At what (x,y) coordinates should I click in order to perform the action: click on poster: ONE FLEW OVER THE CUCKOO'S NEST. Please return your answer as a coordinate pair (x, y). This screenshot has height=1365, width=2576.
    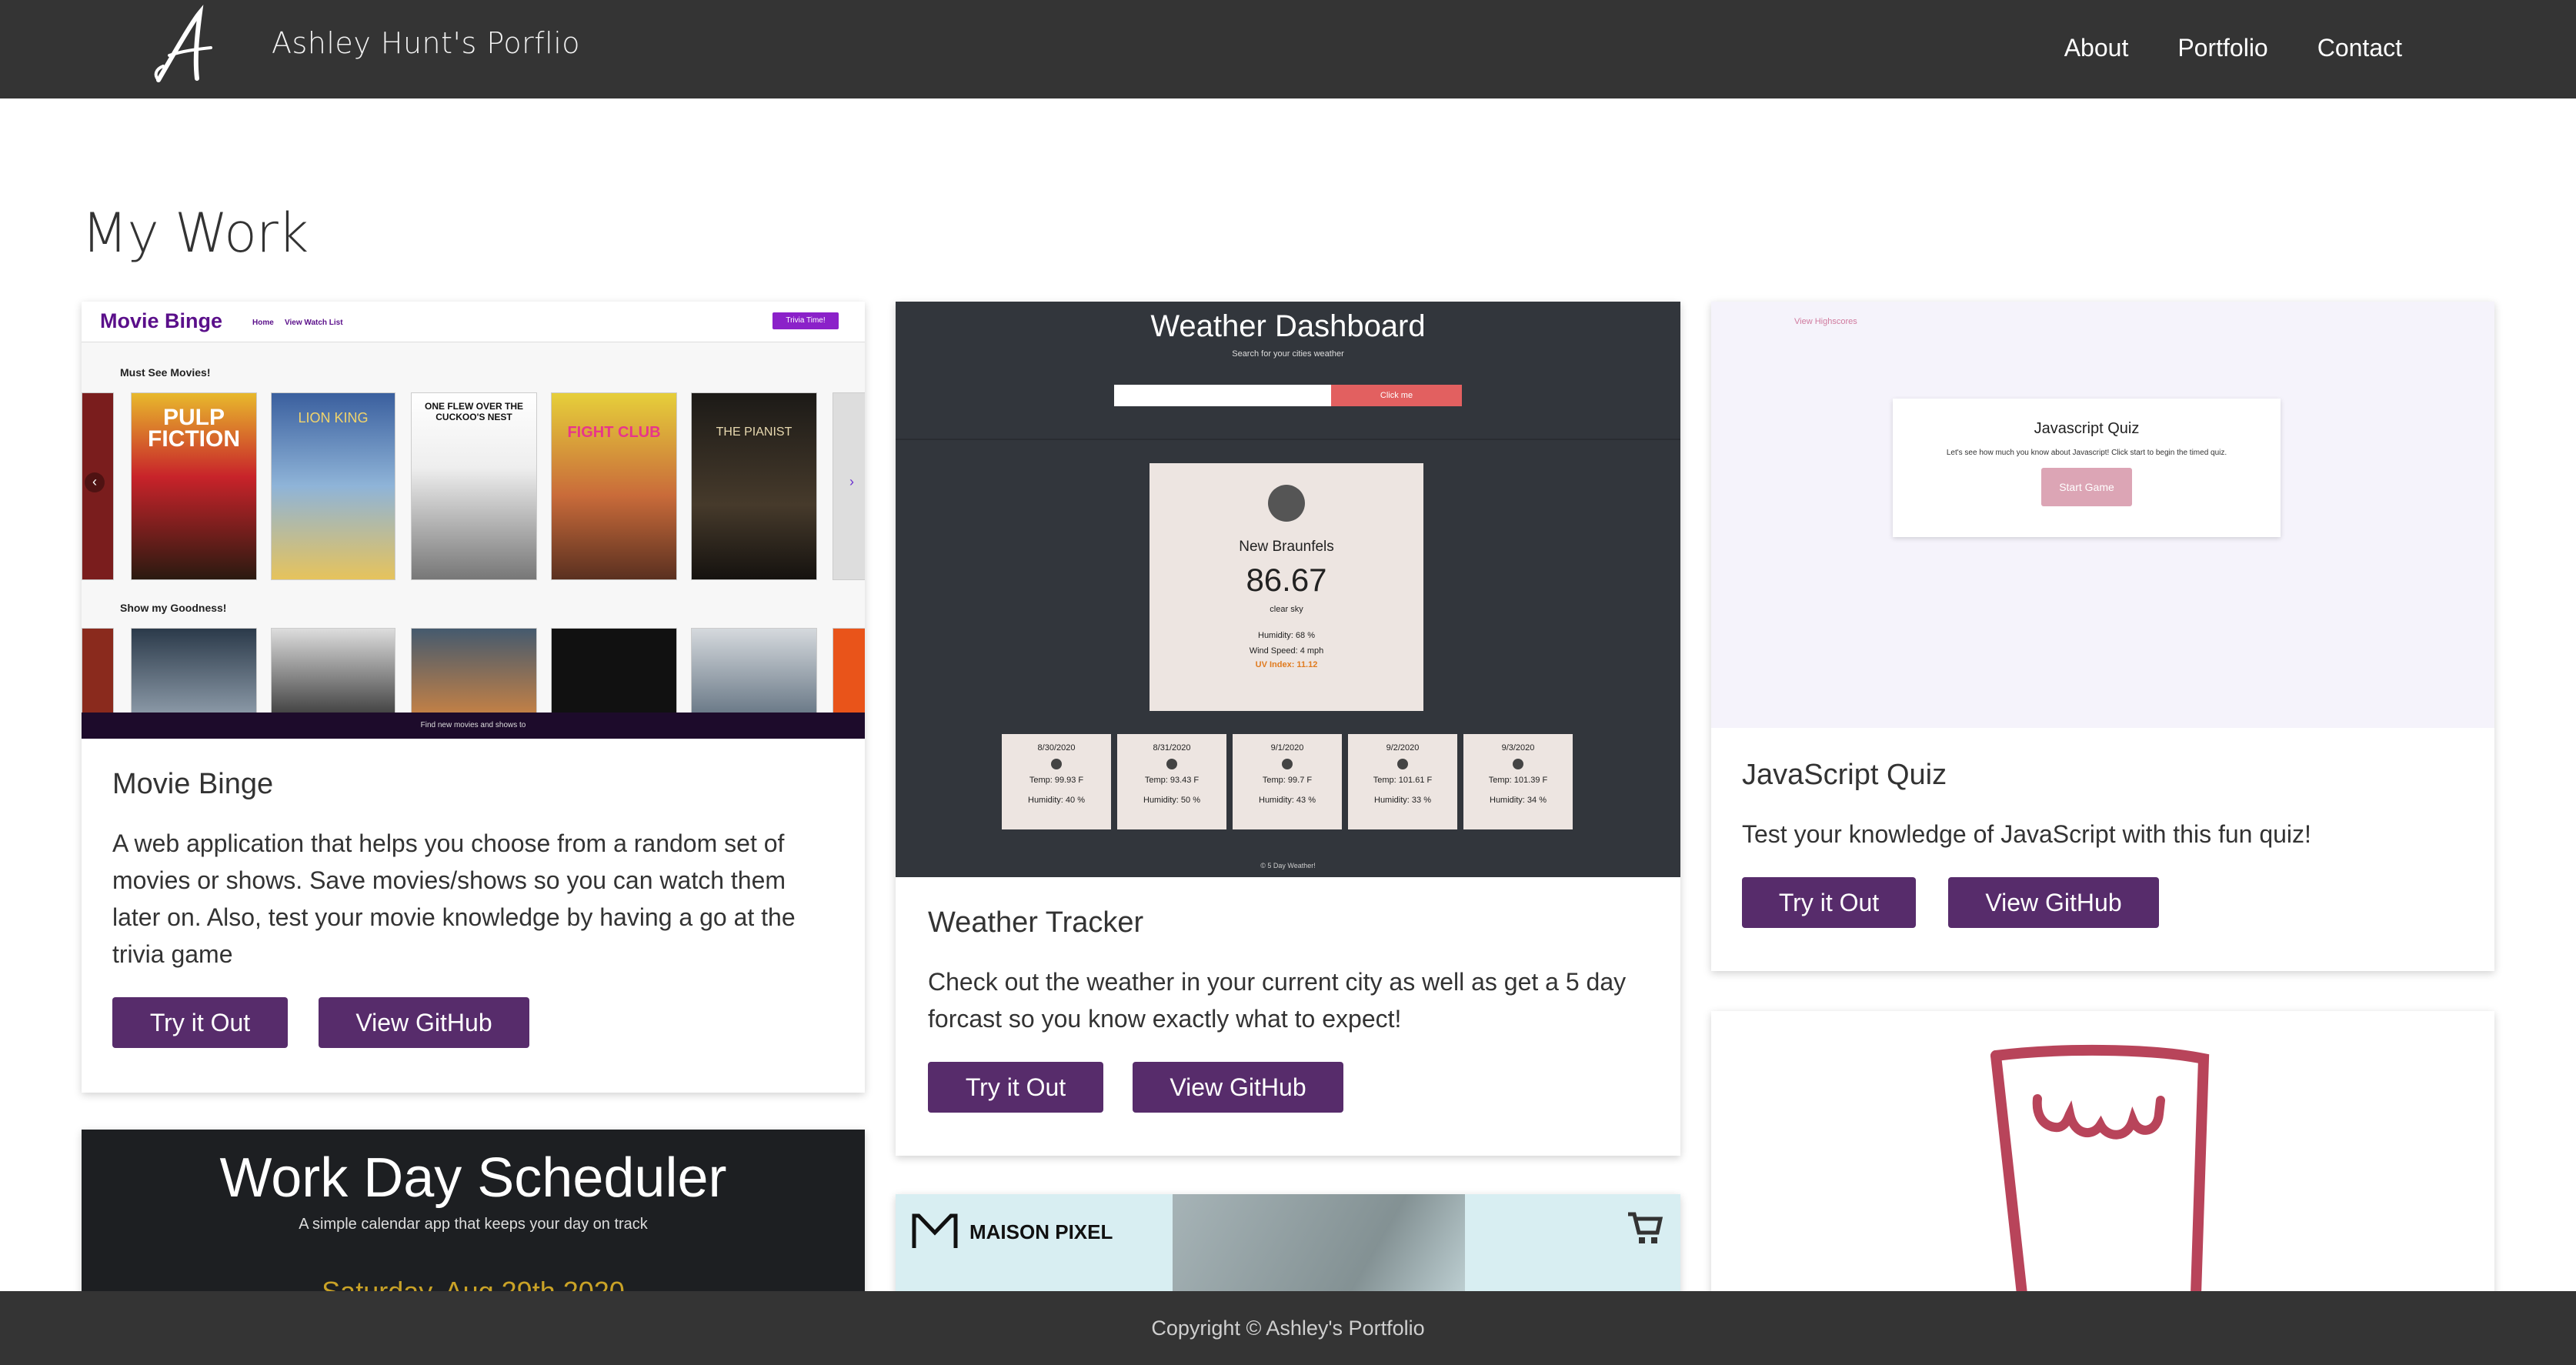
    Looking at the image, I should click on (474, 486).